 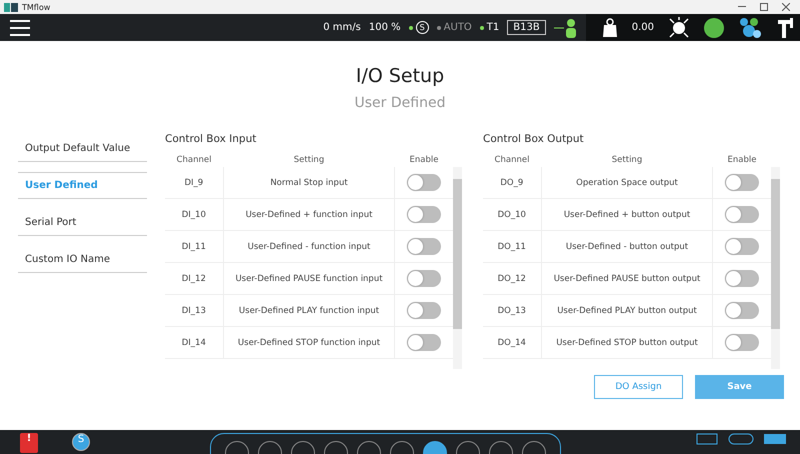 I want to click on weight-icon, so click(x=610, y=28).